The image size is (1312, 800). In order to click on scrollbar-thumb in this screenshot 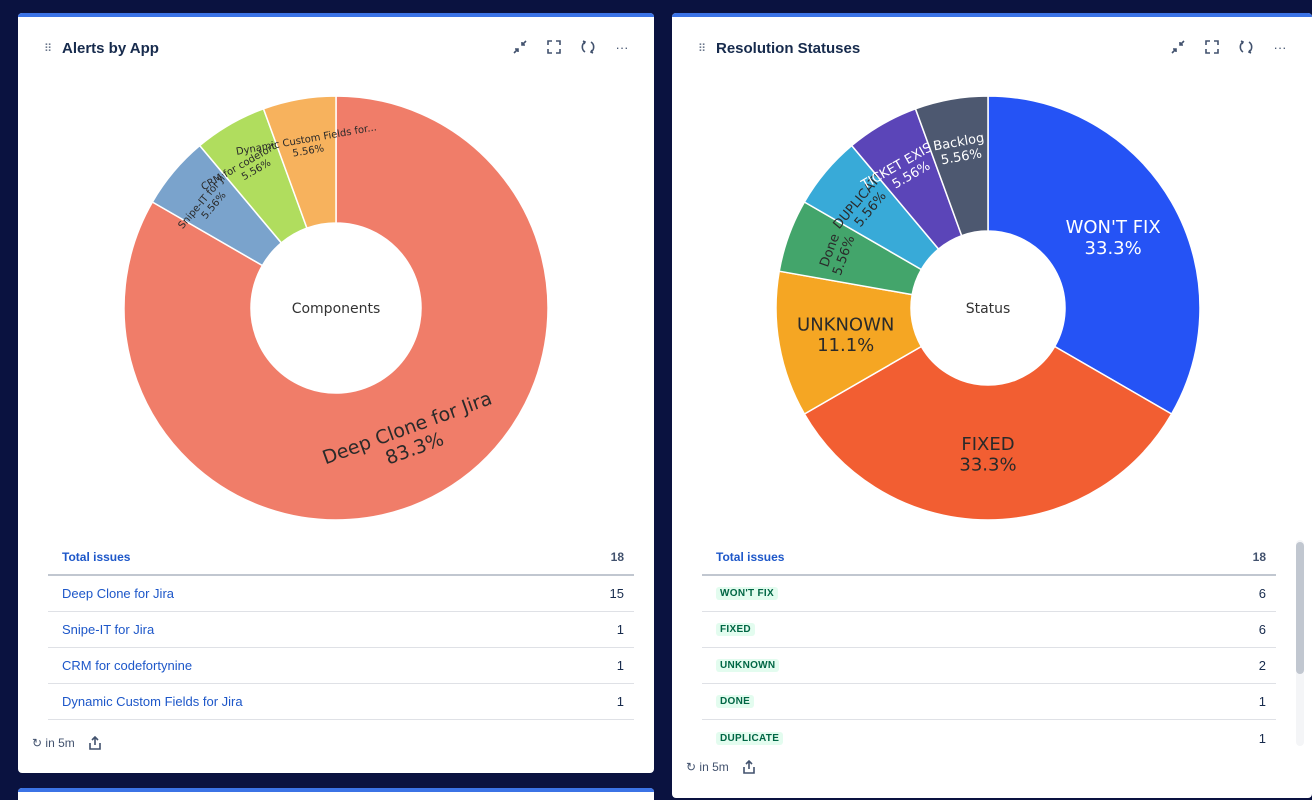, I will do `click(1300, 608)`.